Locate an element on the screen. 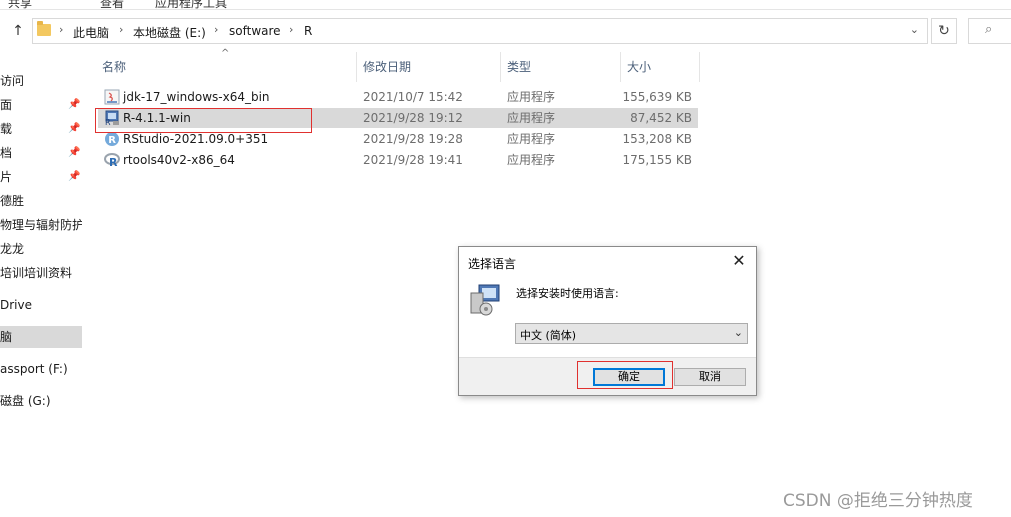 The width and height of the screenshot is (1011, 517). nav-item-drive-f: assport (F:) is located at coordinates (41, 369).